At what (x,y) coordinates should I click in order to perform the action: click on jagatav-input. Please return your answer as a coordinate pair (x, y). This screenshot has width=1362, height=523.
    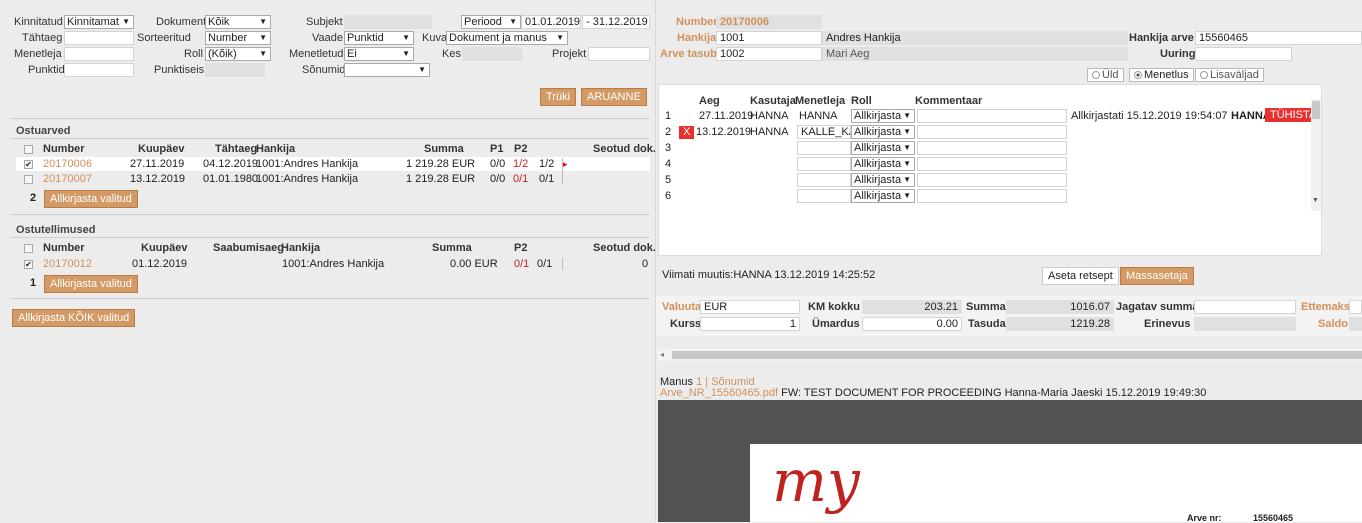
    Looking at the image, I should click on (1245, 307).